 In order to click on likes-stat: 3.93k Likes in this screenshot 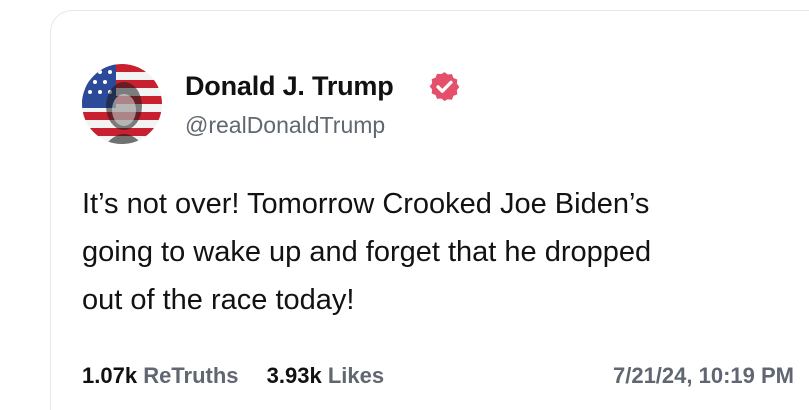, I will do `click(325, 376)`.